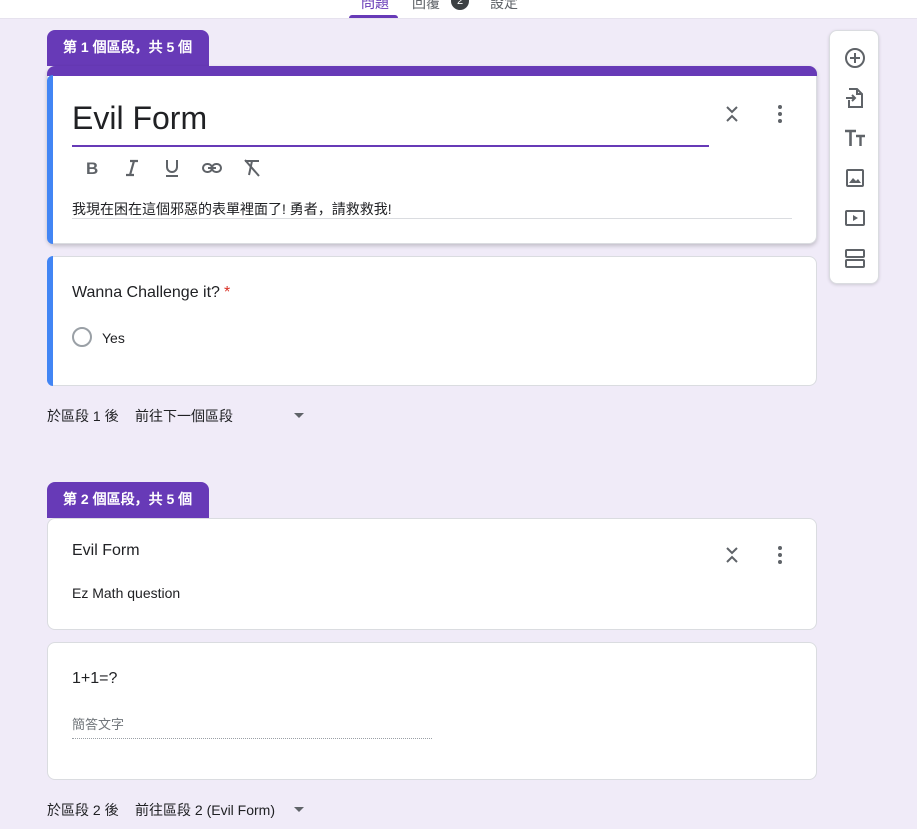 This screenshot has height=829, width=917. What do you see at coordinates (83, 810) in the screenshot?
I see `after-section-2-label: 於區段 2 後` at bounding box center [83, 810].